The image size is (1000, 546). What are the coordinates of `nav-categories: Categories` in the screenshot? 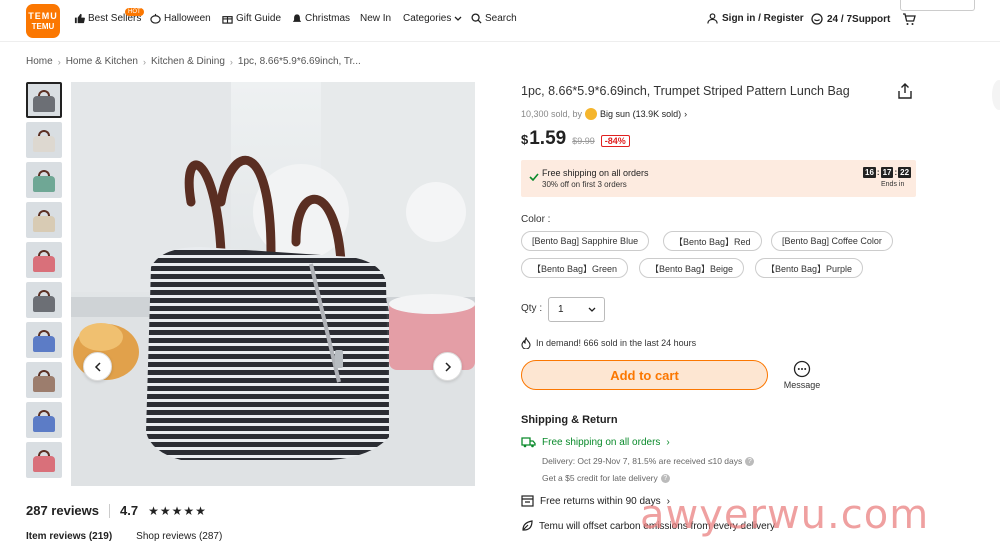 It's located at (432, 18).